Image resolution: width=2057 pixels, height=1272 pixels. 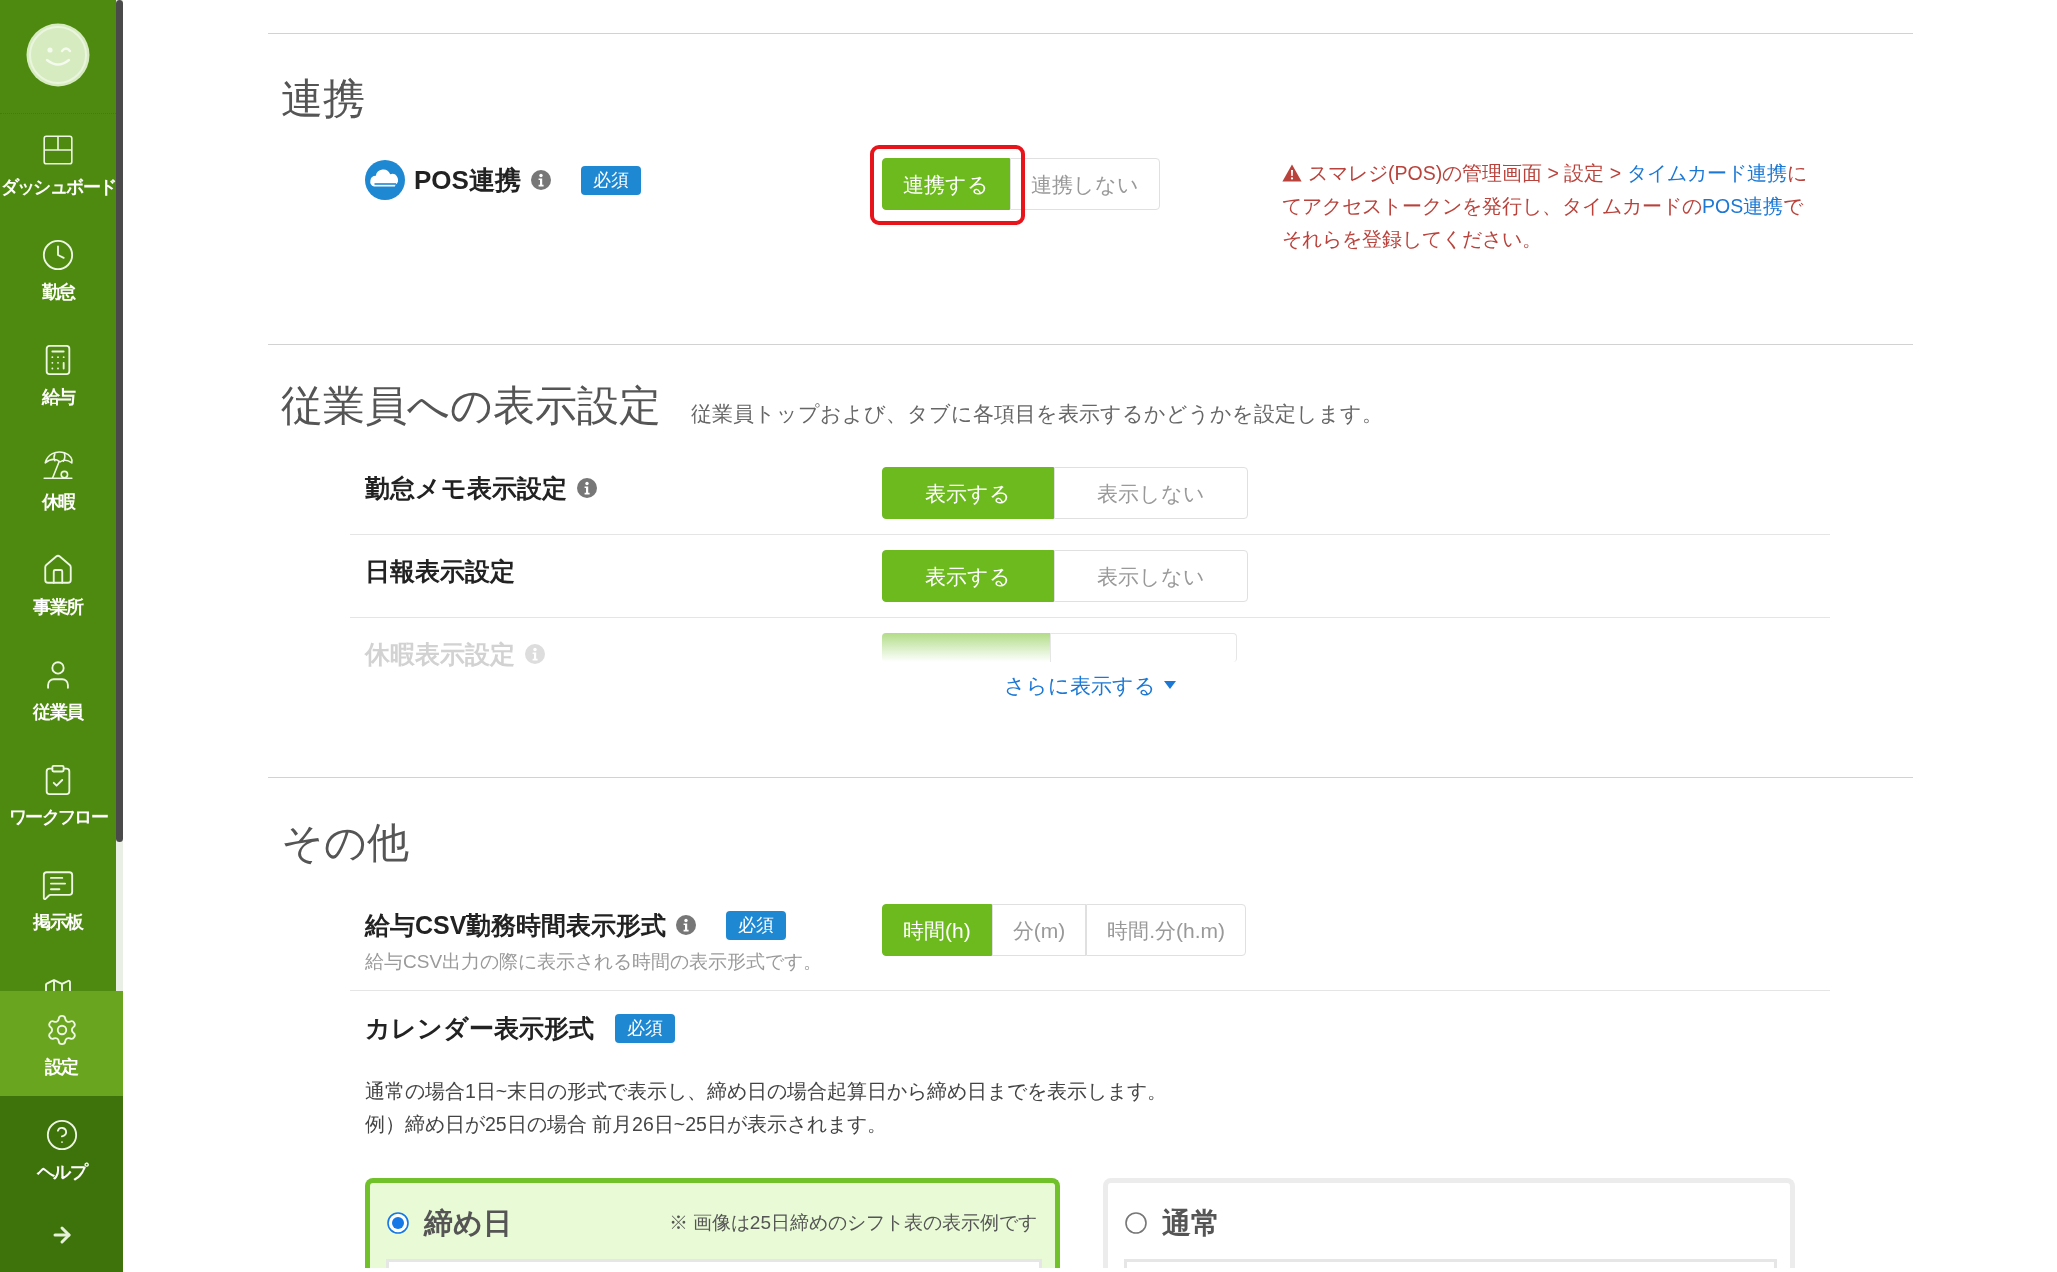 I want to click on section-title: その他, so click(x=345, y=843).